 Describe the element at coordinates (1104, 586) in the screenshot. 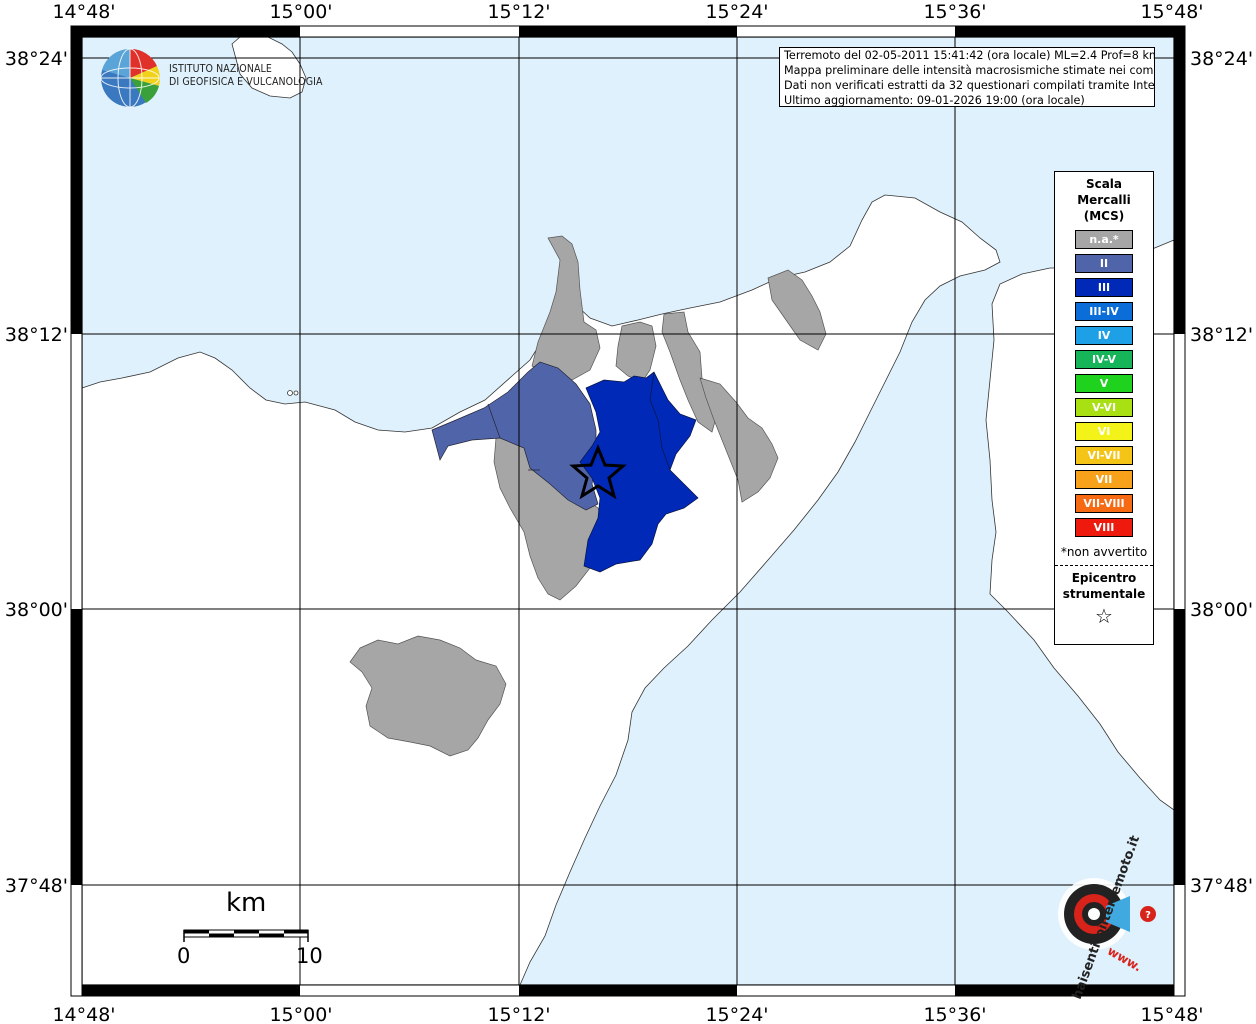

I see `legend-epicenter-label: Epicentro strumentale` at that location.